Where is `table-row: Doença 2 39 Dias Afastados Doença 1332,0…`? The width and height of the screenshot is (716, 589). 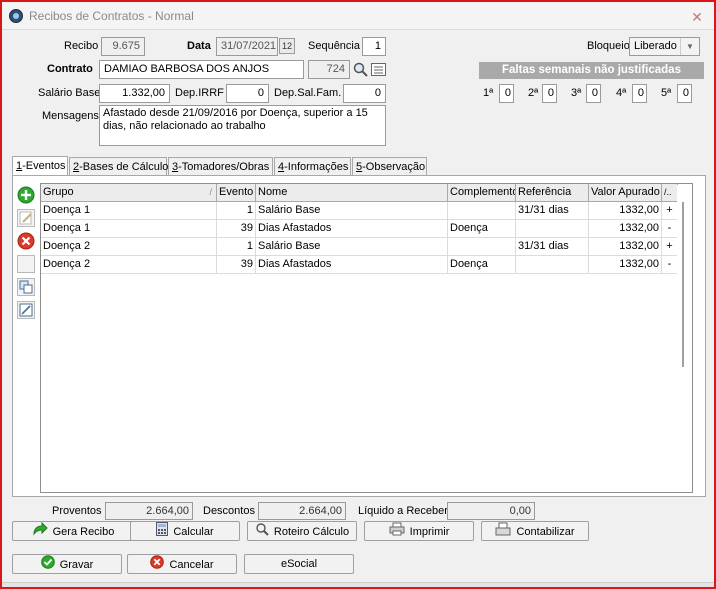
table-row: Doença 2 39 Dias Afastados Doença 1332,0… is located at coordinates (359, 265).